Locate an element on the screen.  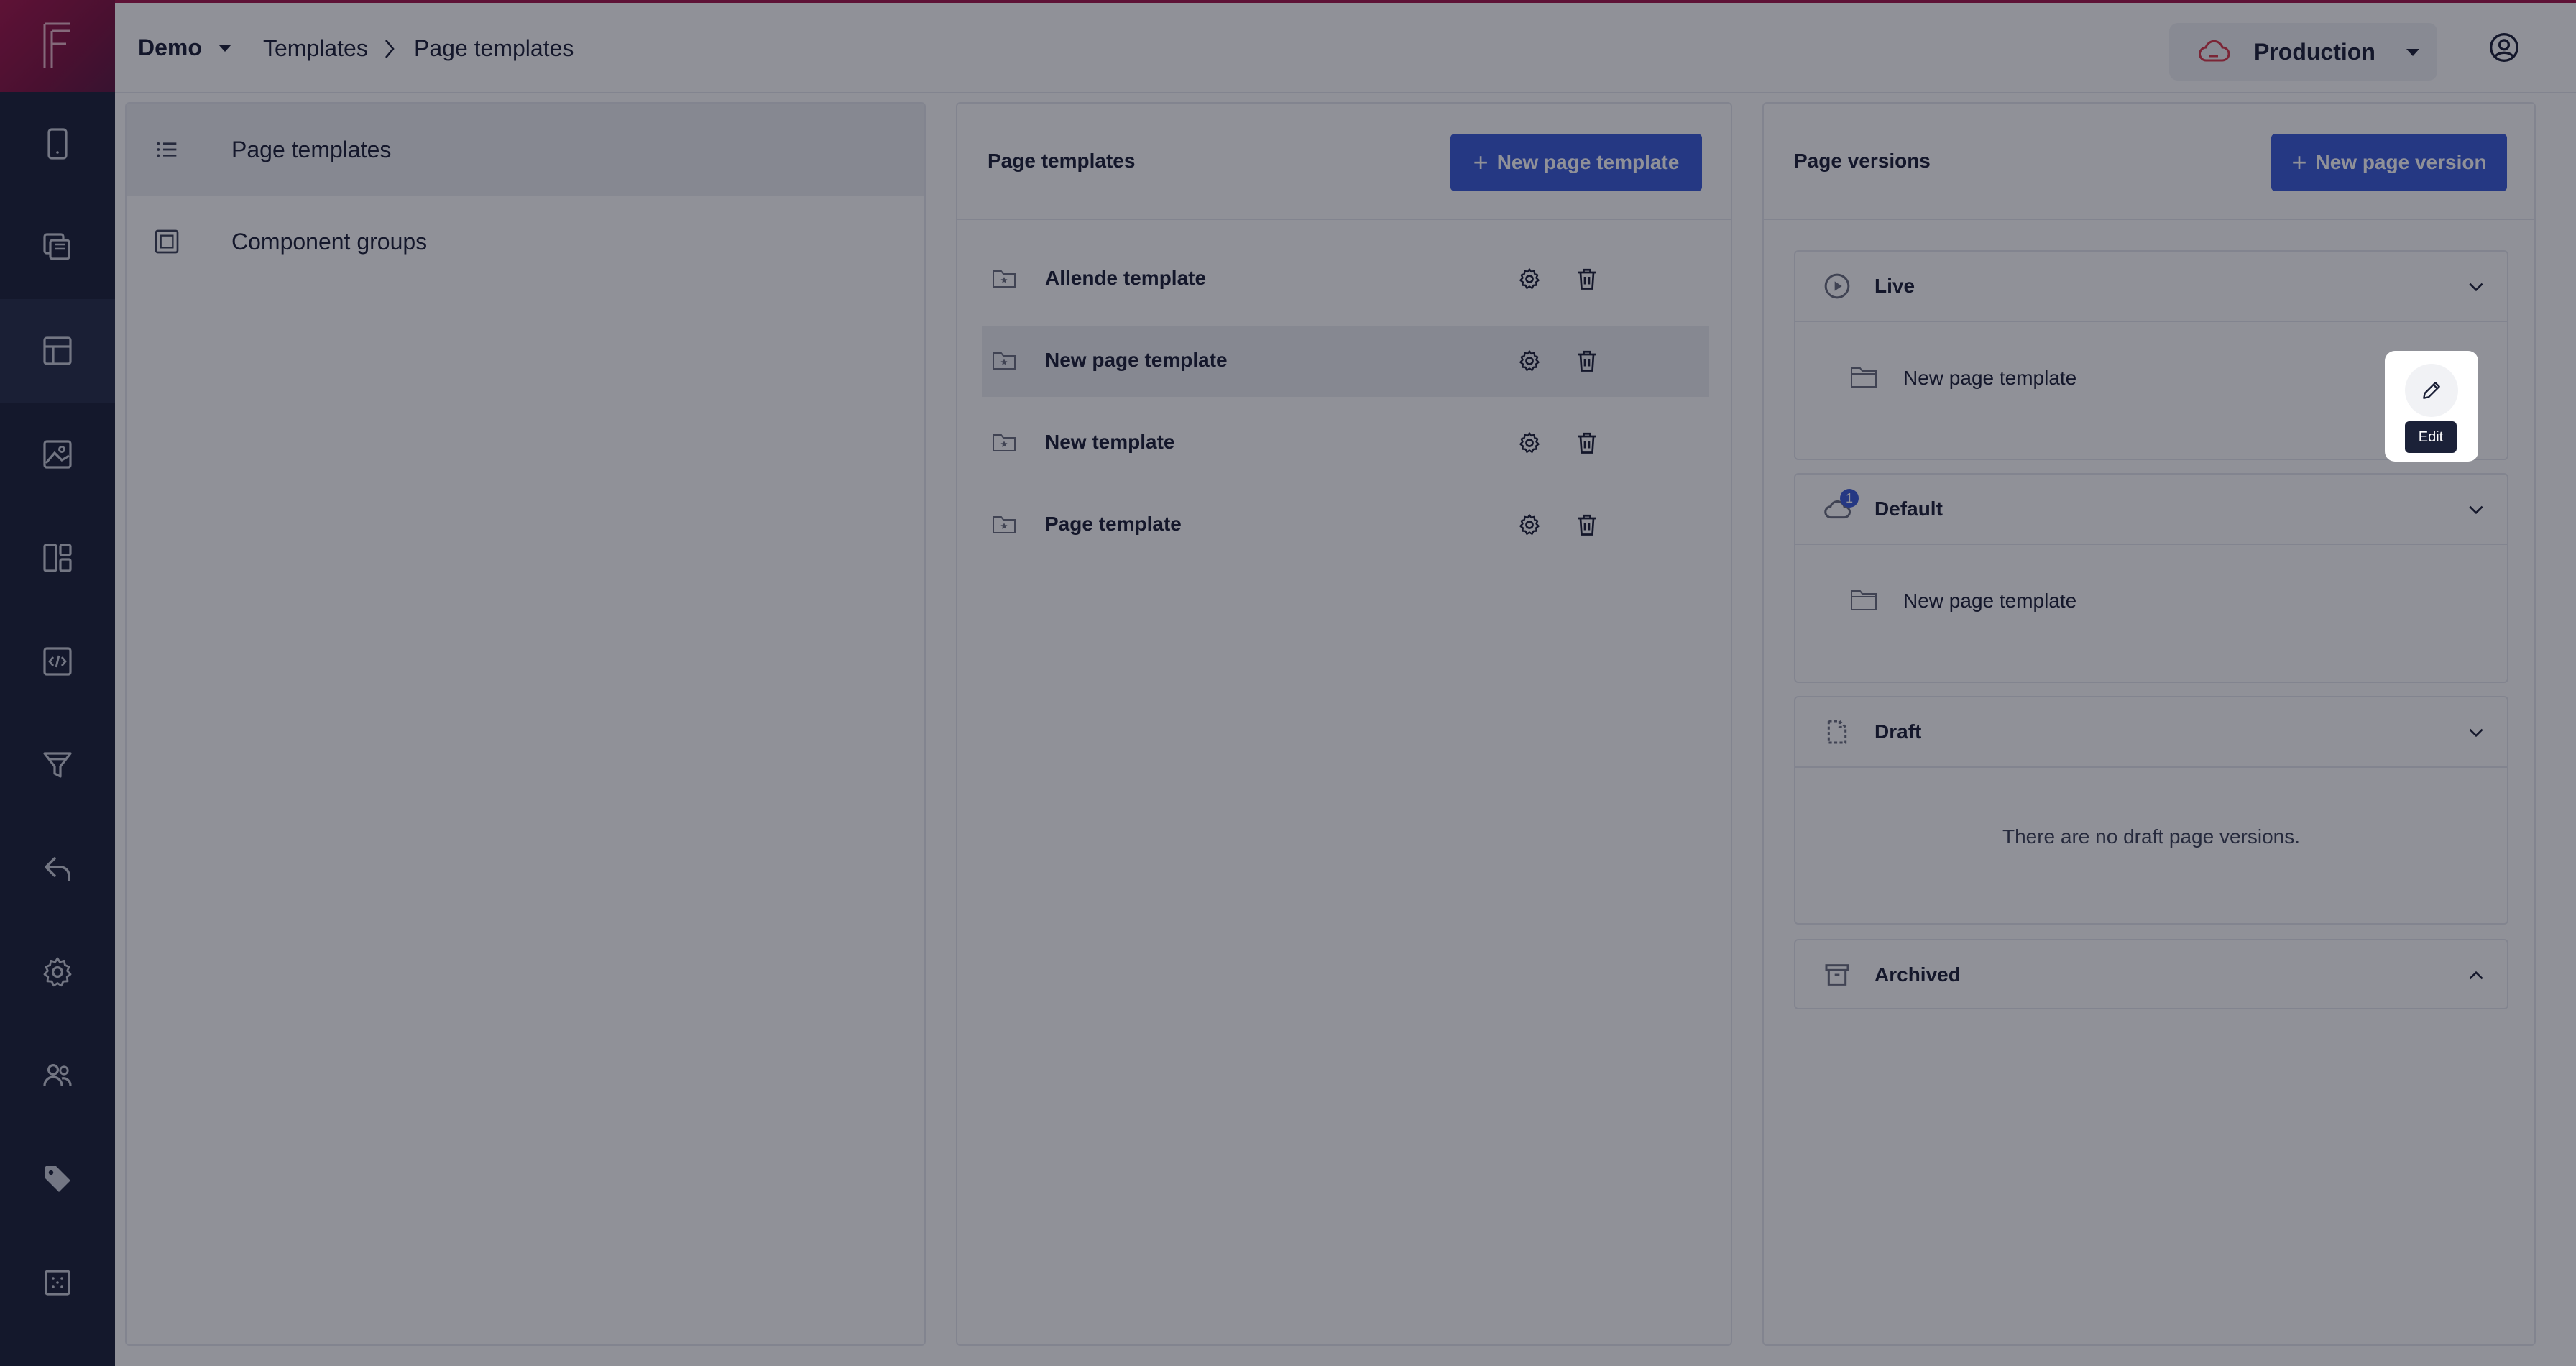
chevron-up-icon is located at coordinates (2476, 975).